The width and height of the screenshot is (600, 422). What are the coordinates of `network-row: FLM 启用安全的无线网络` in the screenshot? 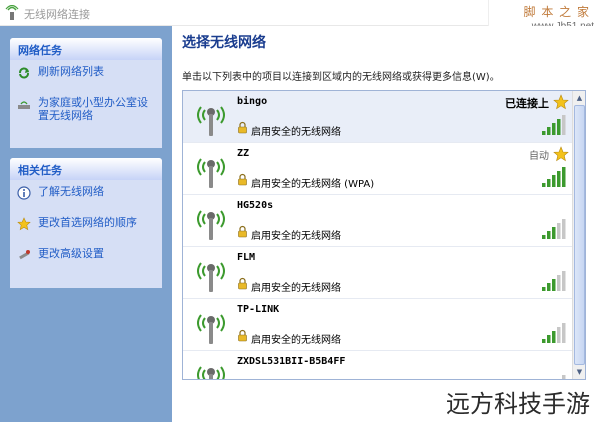 It's located at (378, 273).